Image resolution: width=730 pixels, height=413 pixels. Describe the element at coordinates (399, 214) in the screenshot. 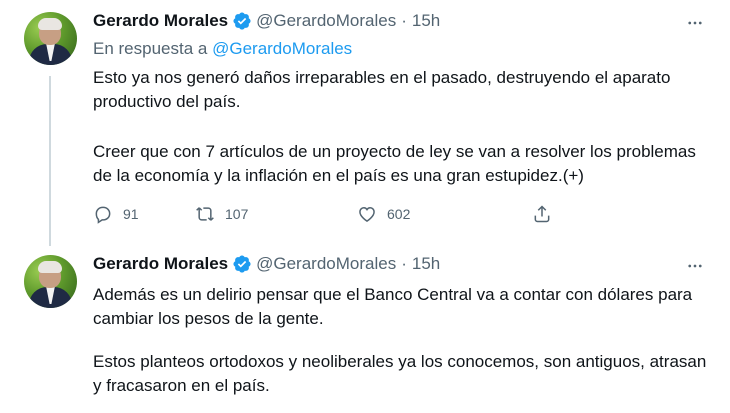

I see `like-count: 602` at that location.